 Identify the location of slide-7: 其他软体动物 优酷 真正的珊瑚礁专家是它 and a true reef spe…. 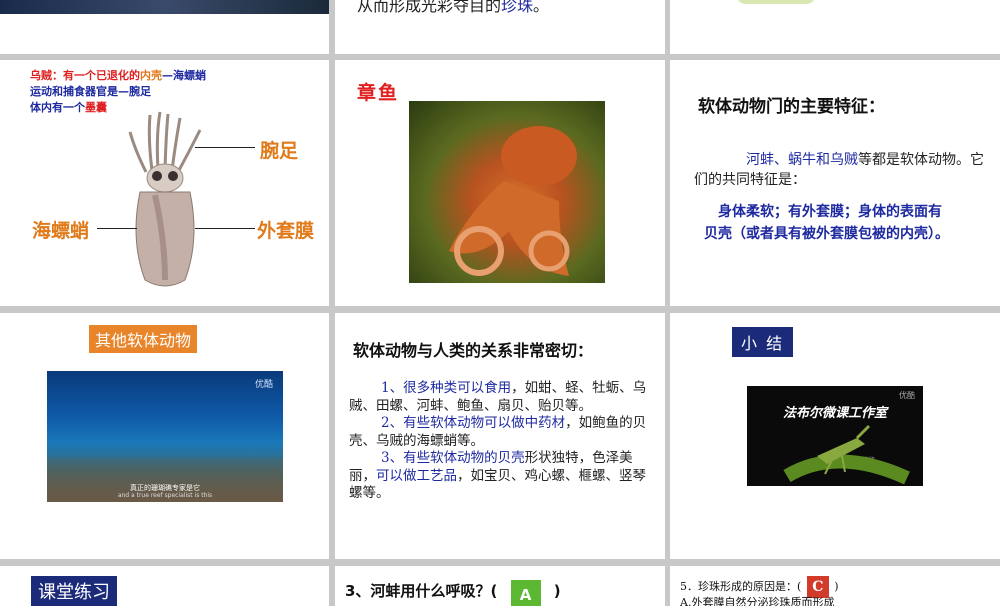
(164, 436).